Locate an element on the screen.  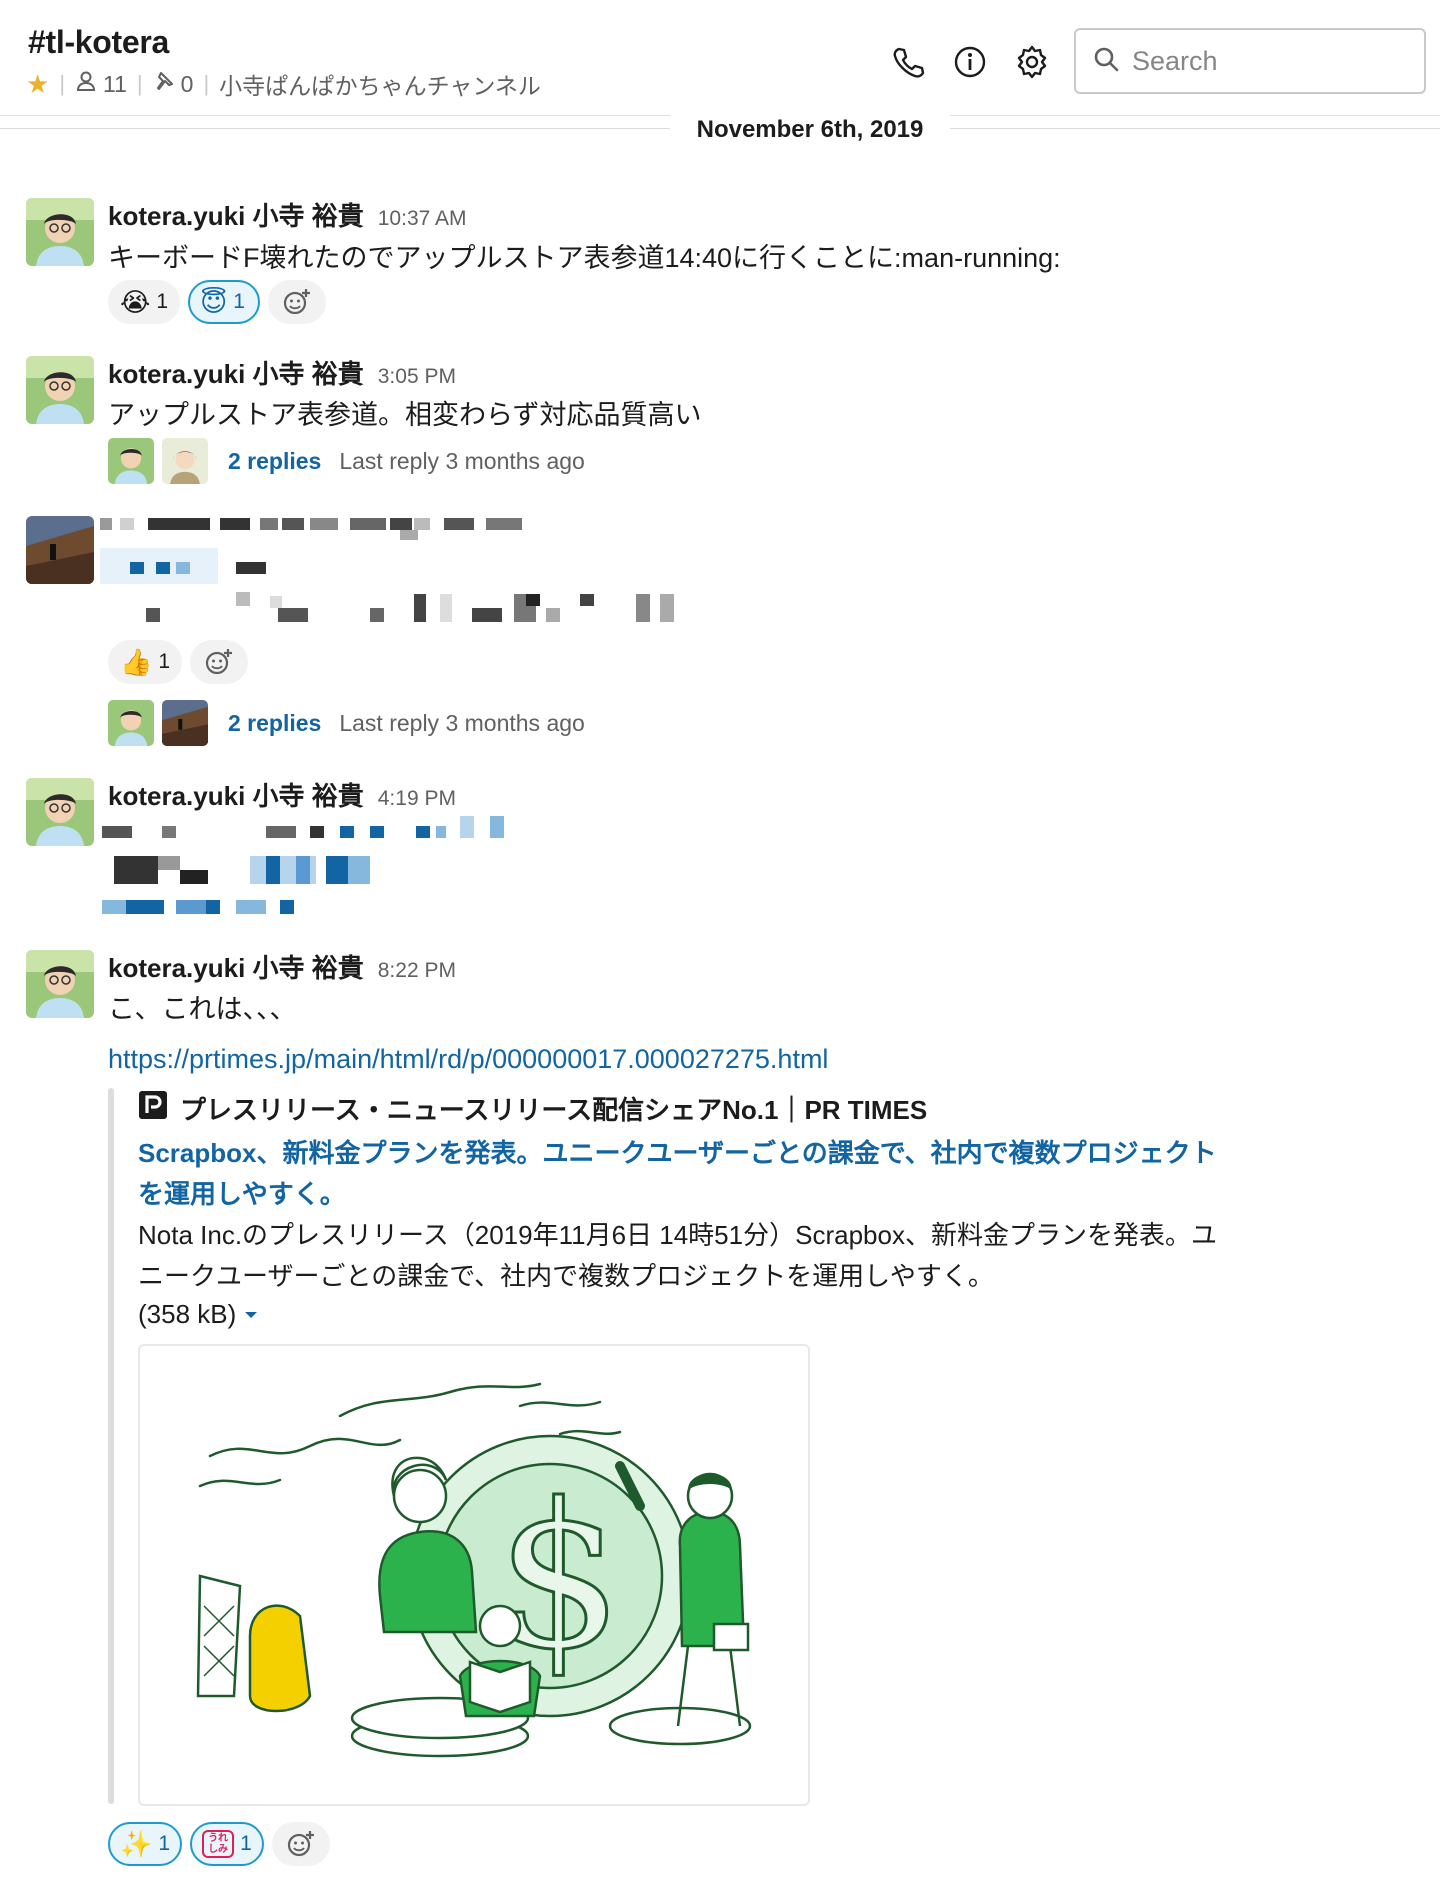
reaction-sparkles: ✨ 1 is located at coordinates (145, 1844).